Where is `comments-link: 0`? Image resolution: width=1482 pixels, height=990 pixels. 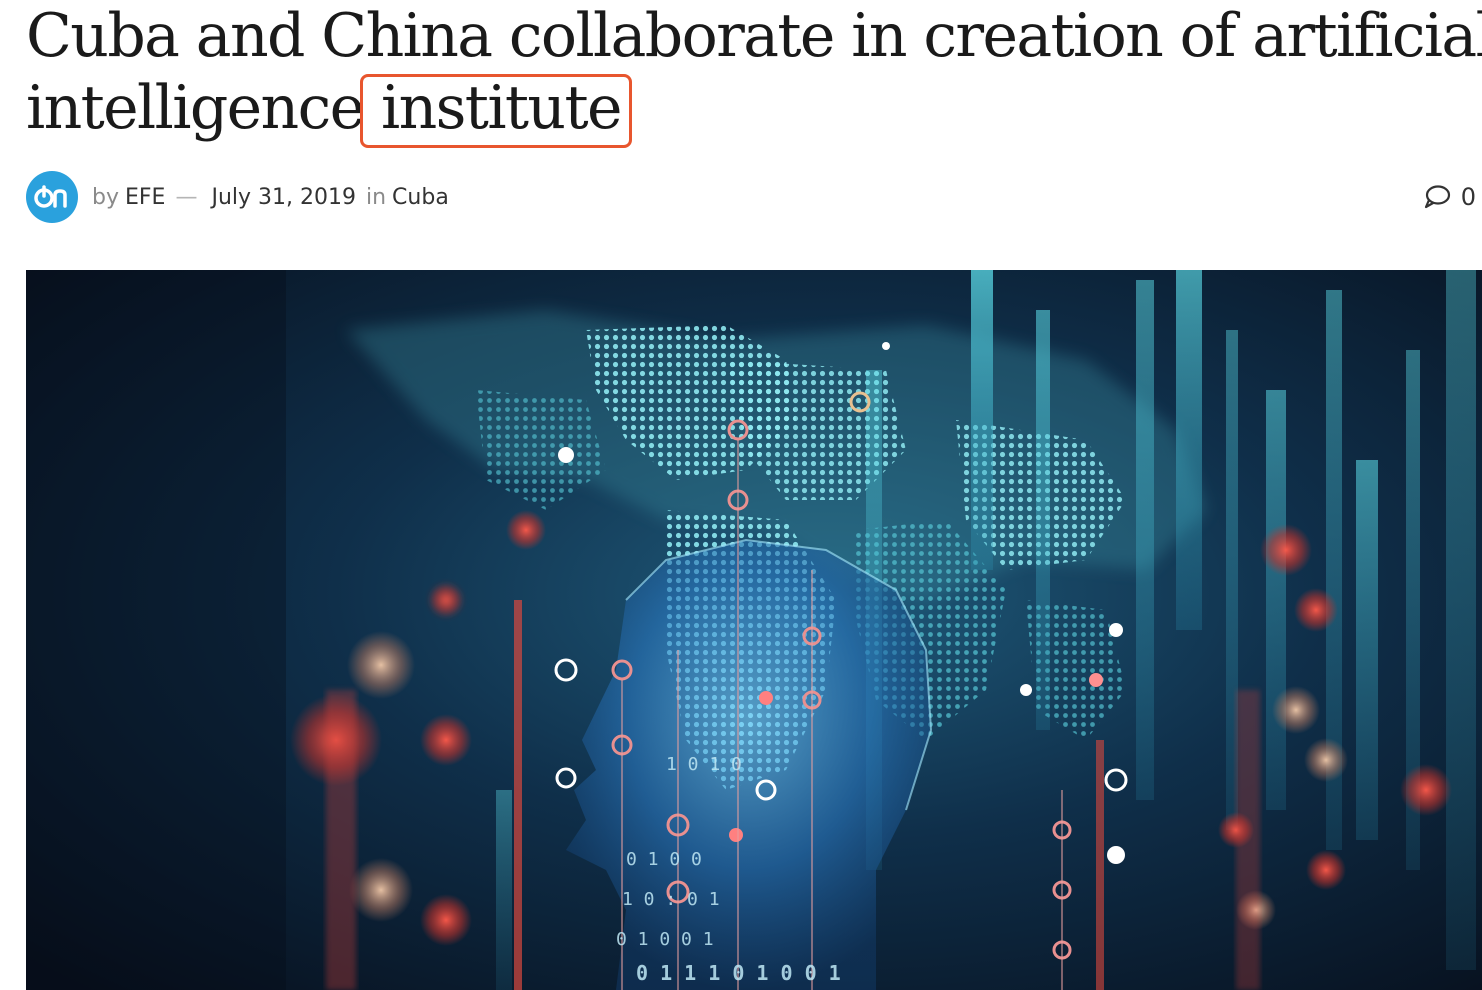
comments-link: 0 is located at coordinates (1449, 197).